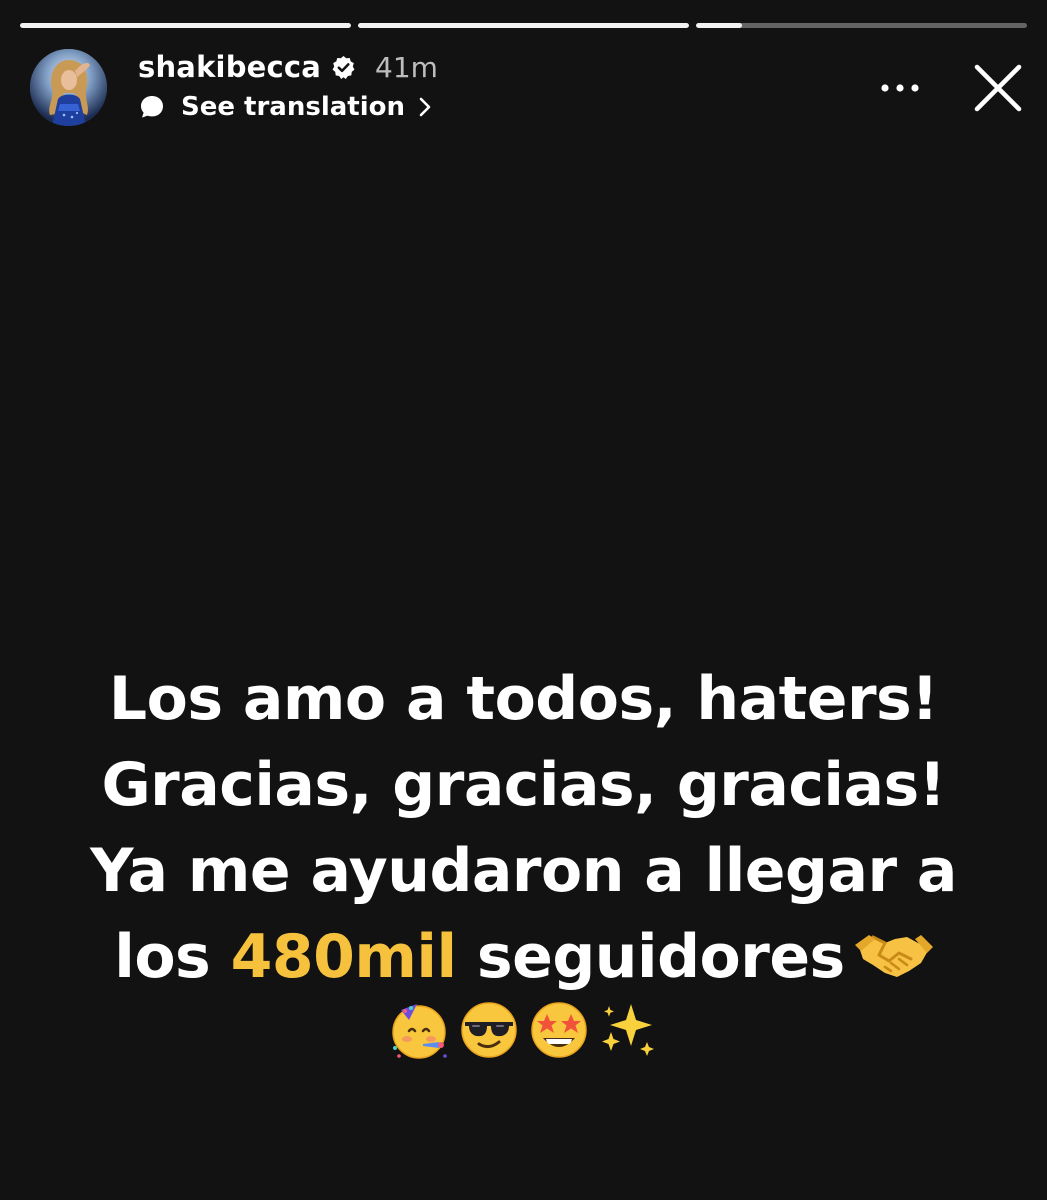 The image size is (1047, 1200). I want to click on verified-badge-icon, so click(343, 67).